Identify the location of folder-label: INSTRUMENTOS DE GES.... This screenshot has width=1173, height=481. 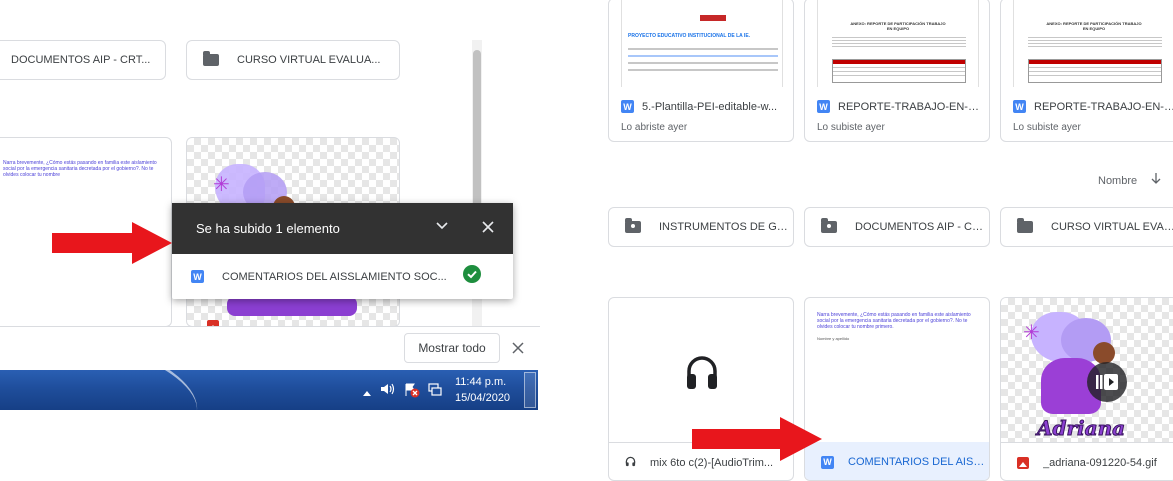
(726, 227).